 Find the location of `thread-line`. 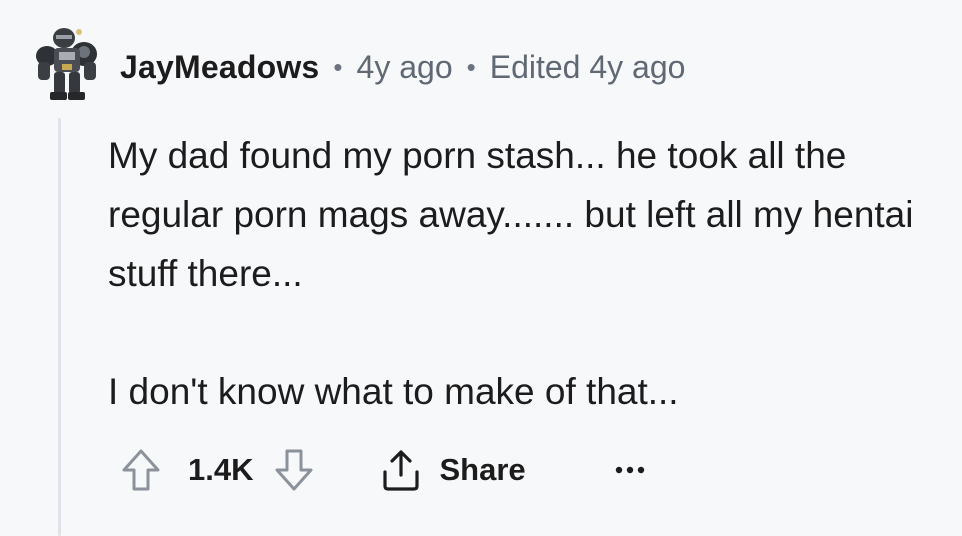

thread-line is located at coordinates (59, 327).